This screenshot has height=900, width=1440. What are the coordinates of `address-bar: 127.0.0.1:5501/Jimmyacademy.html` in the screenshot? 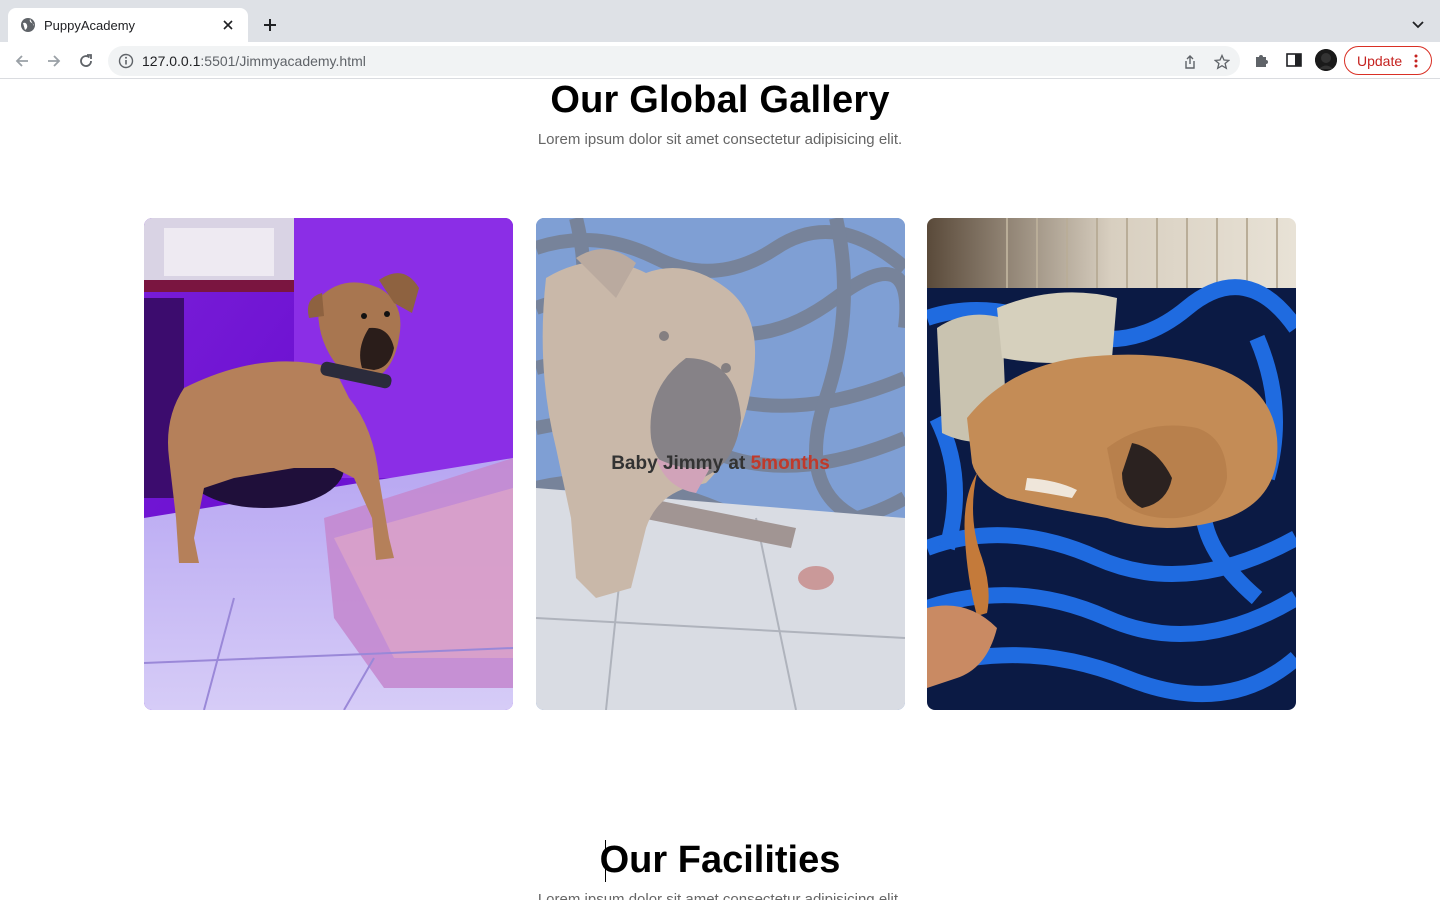 It's located at (674, 61).